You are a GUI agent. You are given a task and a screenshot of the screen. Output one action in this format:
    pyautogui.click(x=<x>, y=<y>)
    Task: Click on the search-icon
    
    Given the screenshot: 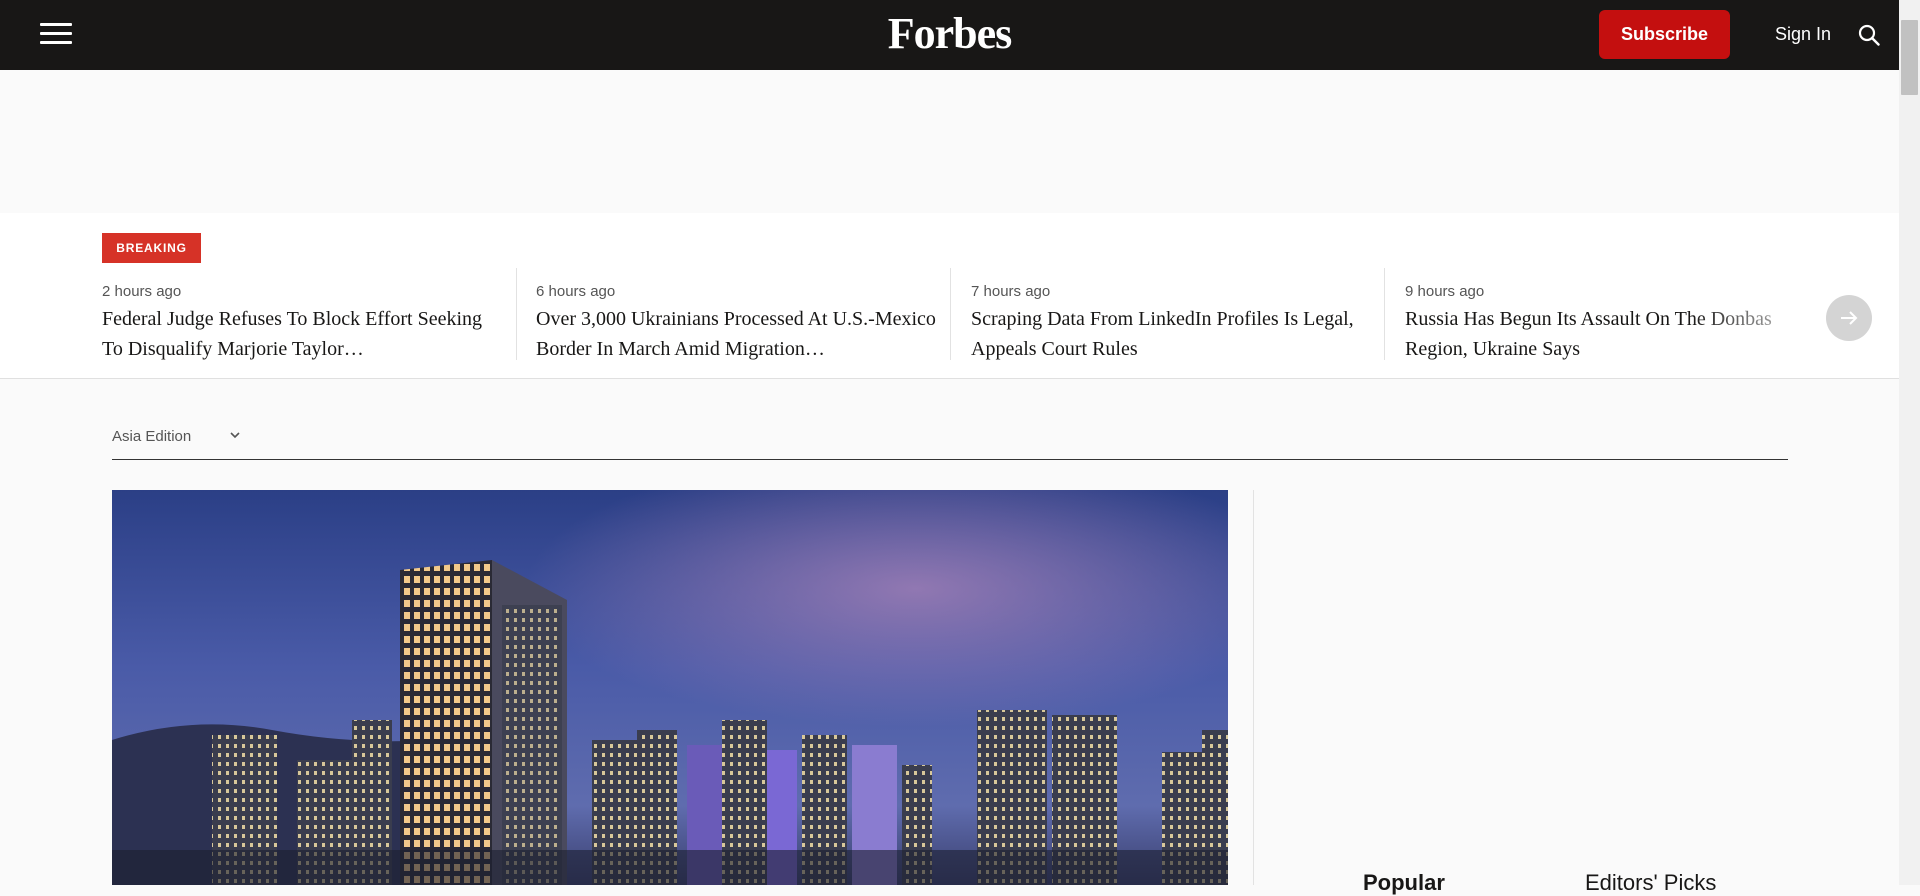 What is the action you would take?
    pyautogui.click(x=1869, y=35)
    